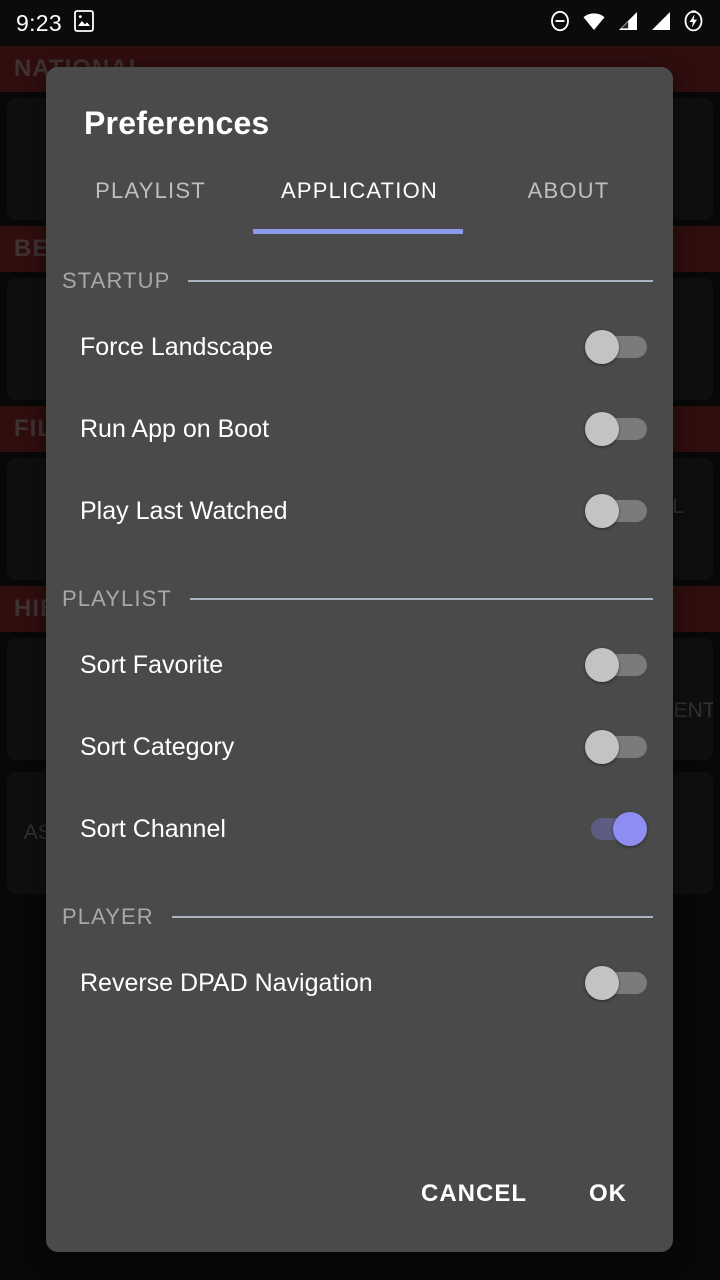  What do you see at coordinates (153, 828) in the screenshot?
I see `preference-label: Sort Channel` at bounding box center [153, 828].